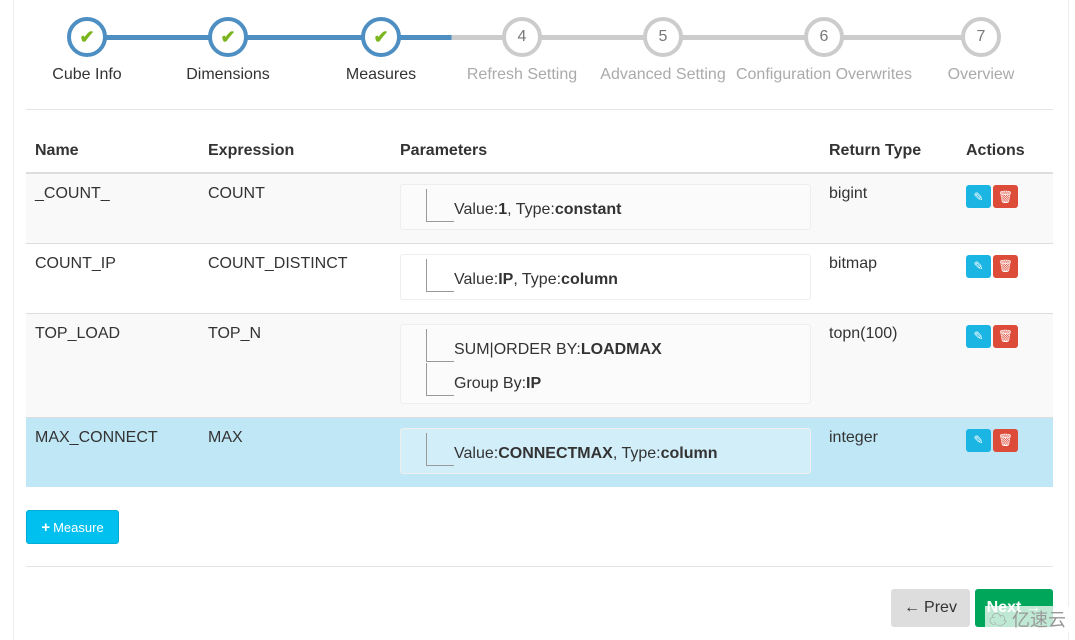 The width and height of the screenshot is (1075, 640). Describe the element at coordinates (112, 207) in the screenshot. I see `measure-name: _COUNT_` at that location.